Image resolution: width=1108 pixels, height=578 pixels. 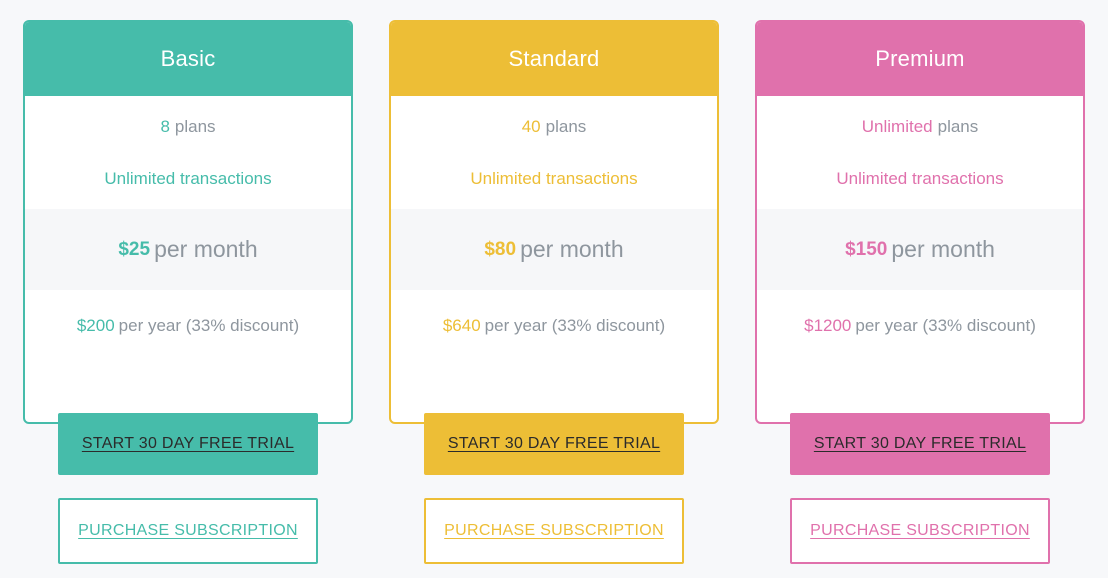 I want to click on plans-count: 8, so click(x=165, y=126).